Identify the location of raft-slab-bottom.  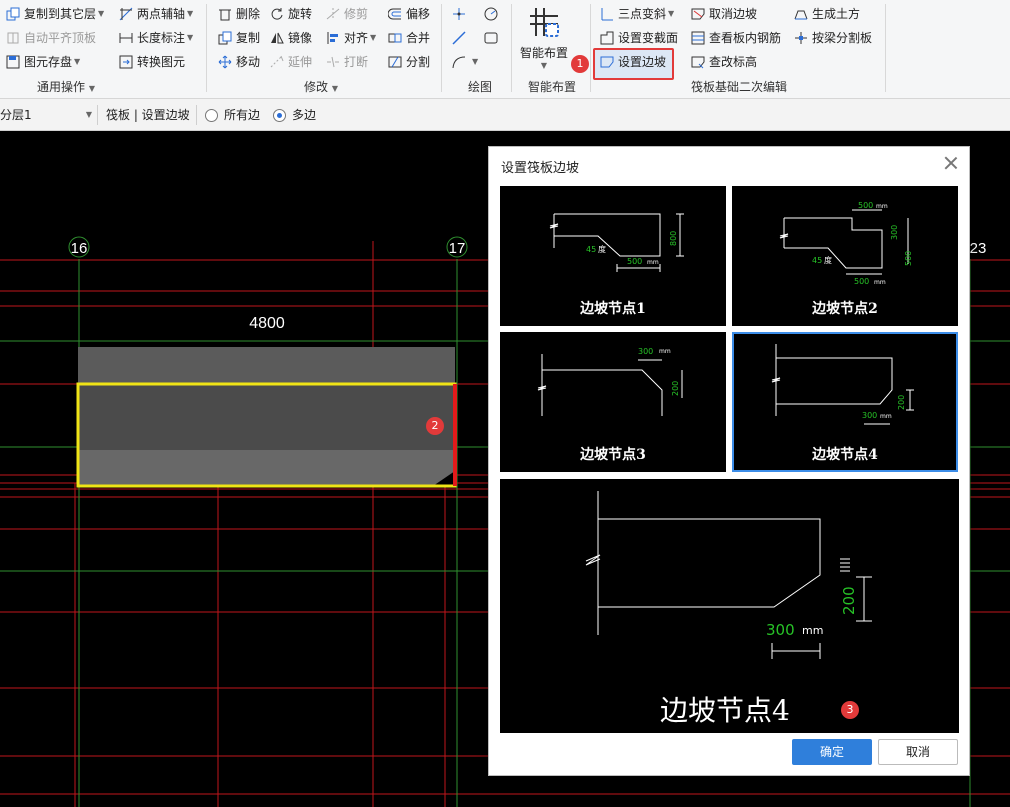
(266, 468).